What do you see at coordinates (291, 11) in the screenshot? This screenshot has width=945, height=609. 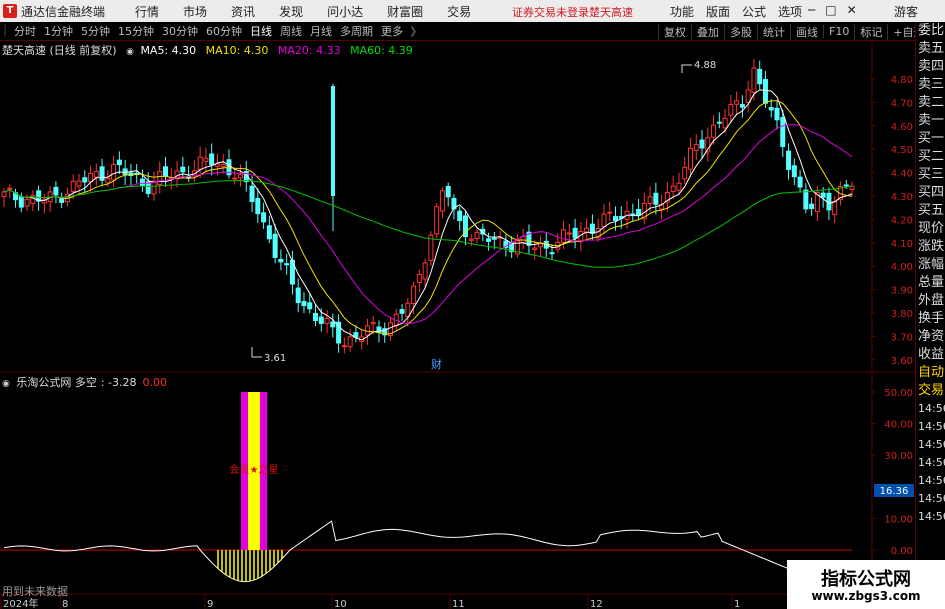 I see `menu-item: 发现` at bounding box center [291, 11].